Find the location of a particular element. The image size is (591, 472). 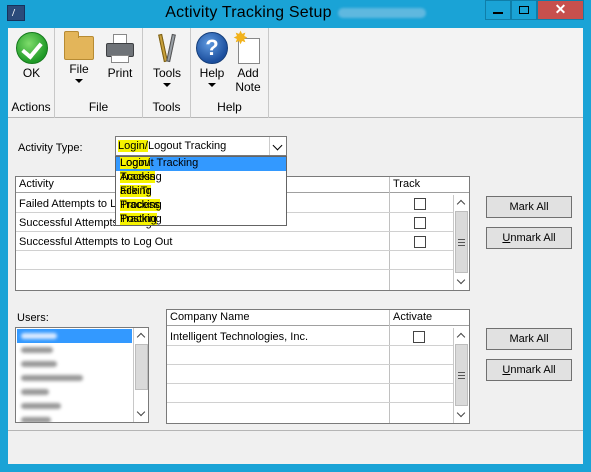

dropdown-option: Login/Logout Tracking is located at coordinates (201, 164).